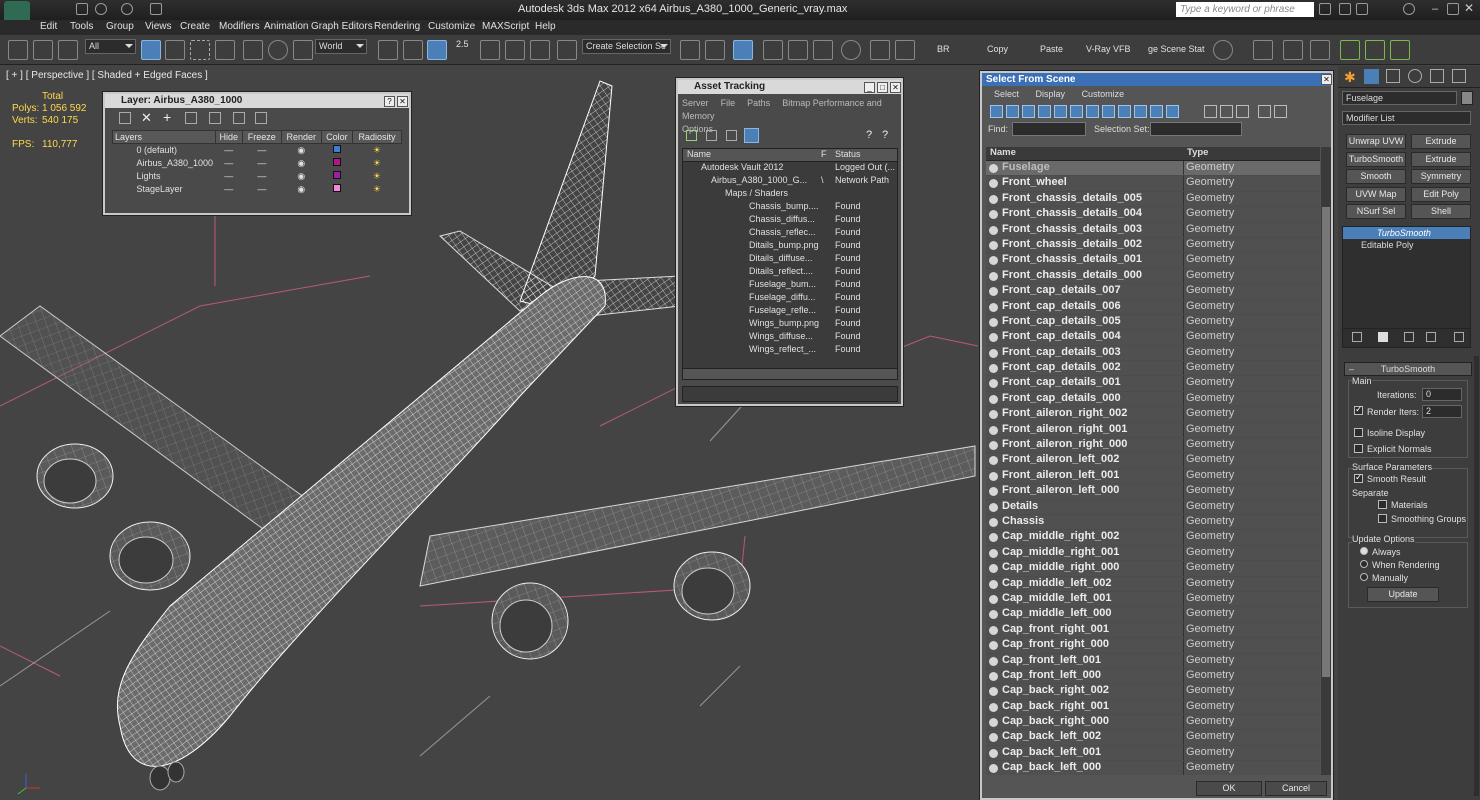 This screenshot has width=1480, height=800. Describe the element at coordinates (1006, 94) in the screenshot. I see `select-menu-select: Select` at that location.